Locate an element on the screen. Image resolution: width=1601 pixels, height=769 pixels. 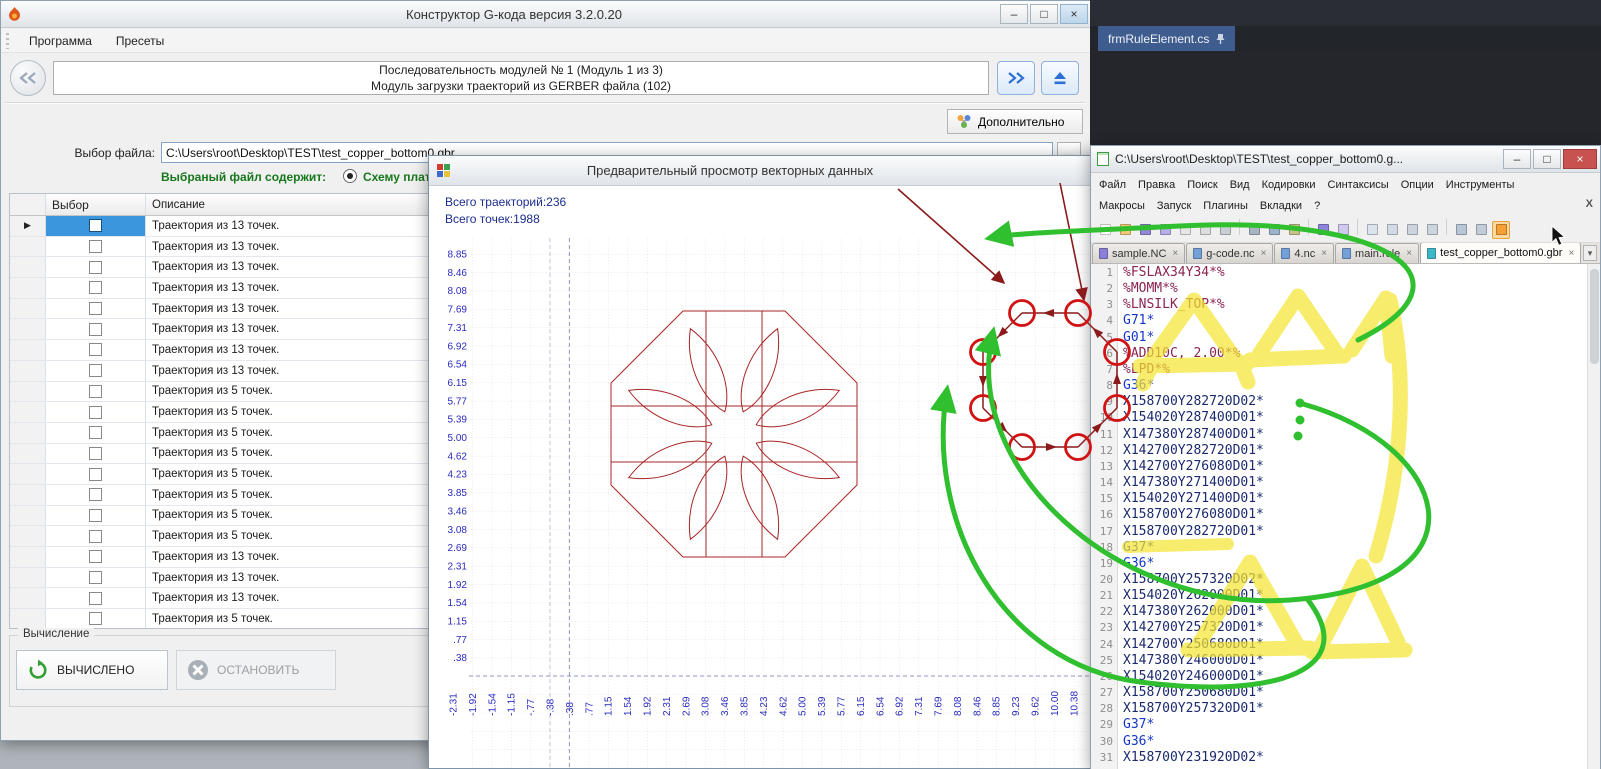
menu-item: Кодировки is located at coordinates (1289, 185).